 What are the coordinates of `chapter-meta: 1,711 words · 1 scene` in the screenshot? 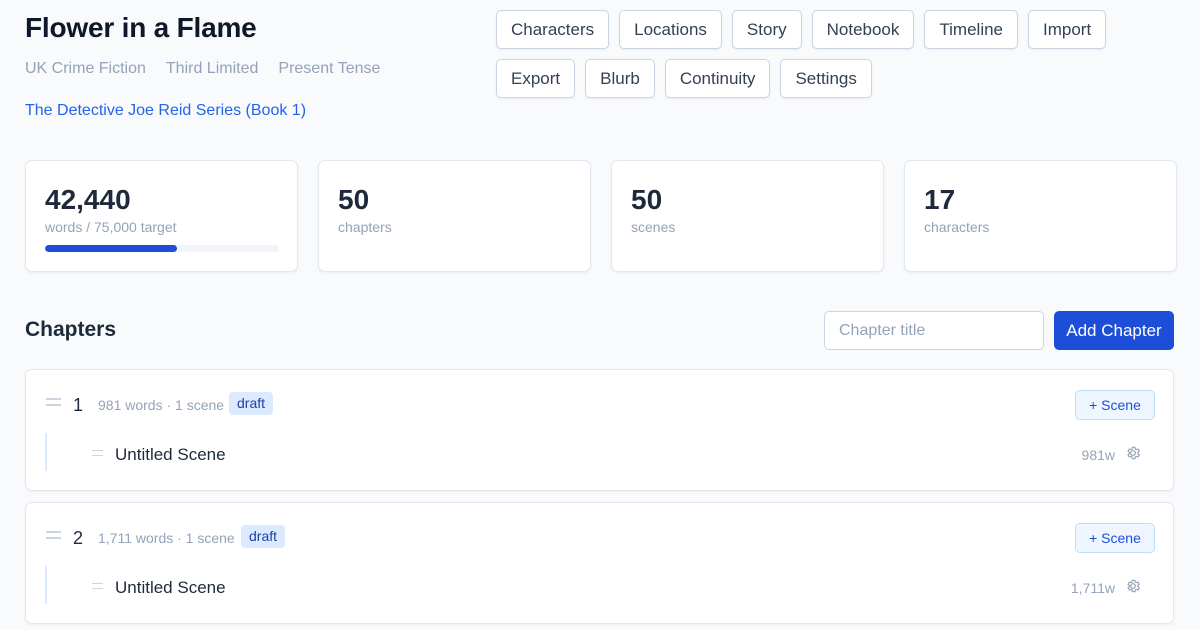 It's located at (166, 538).